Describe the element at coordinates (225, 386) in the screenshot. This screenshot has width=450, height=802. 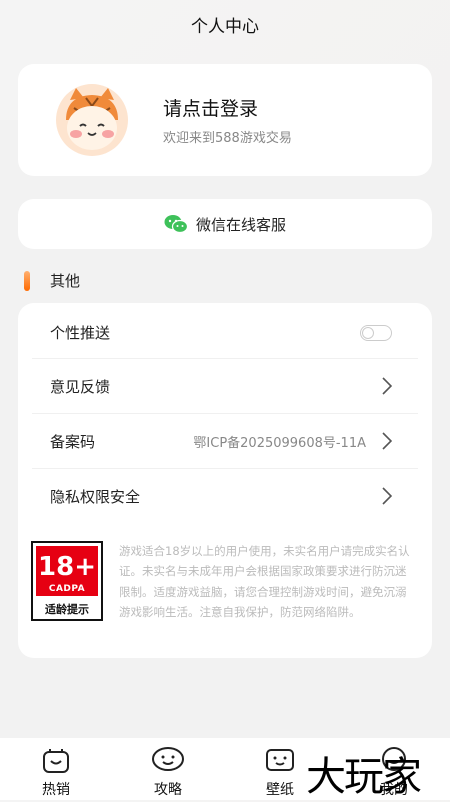
I see `menu-item-feedback: 意见反馈` at that location.